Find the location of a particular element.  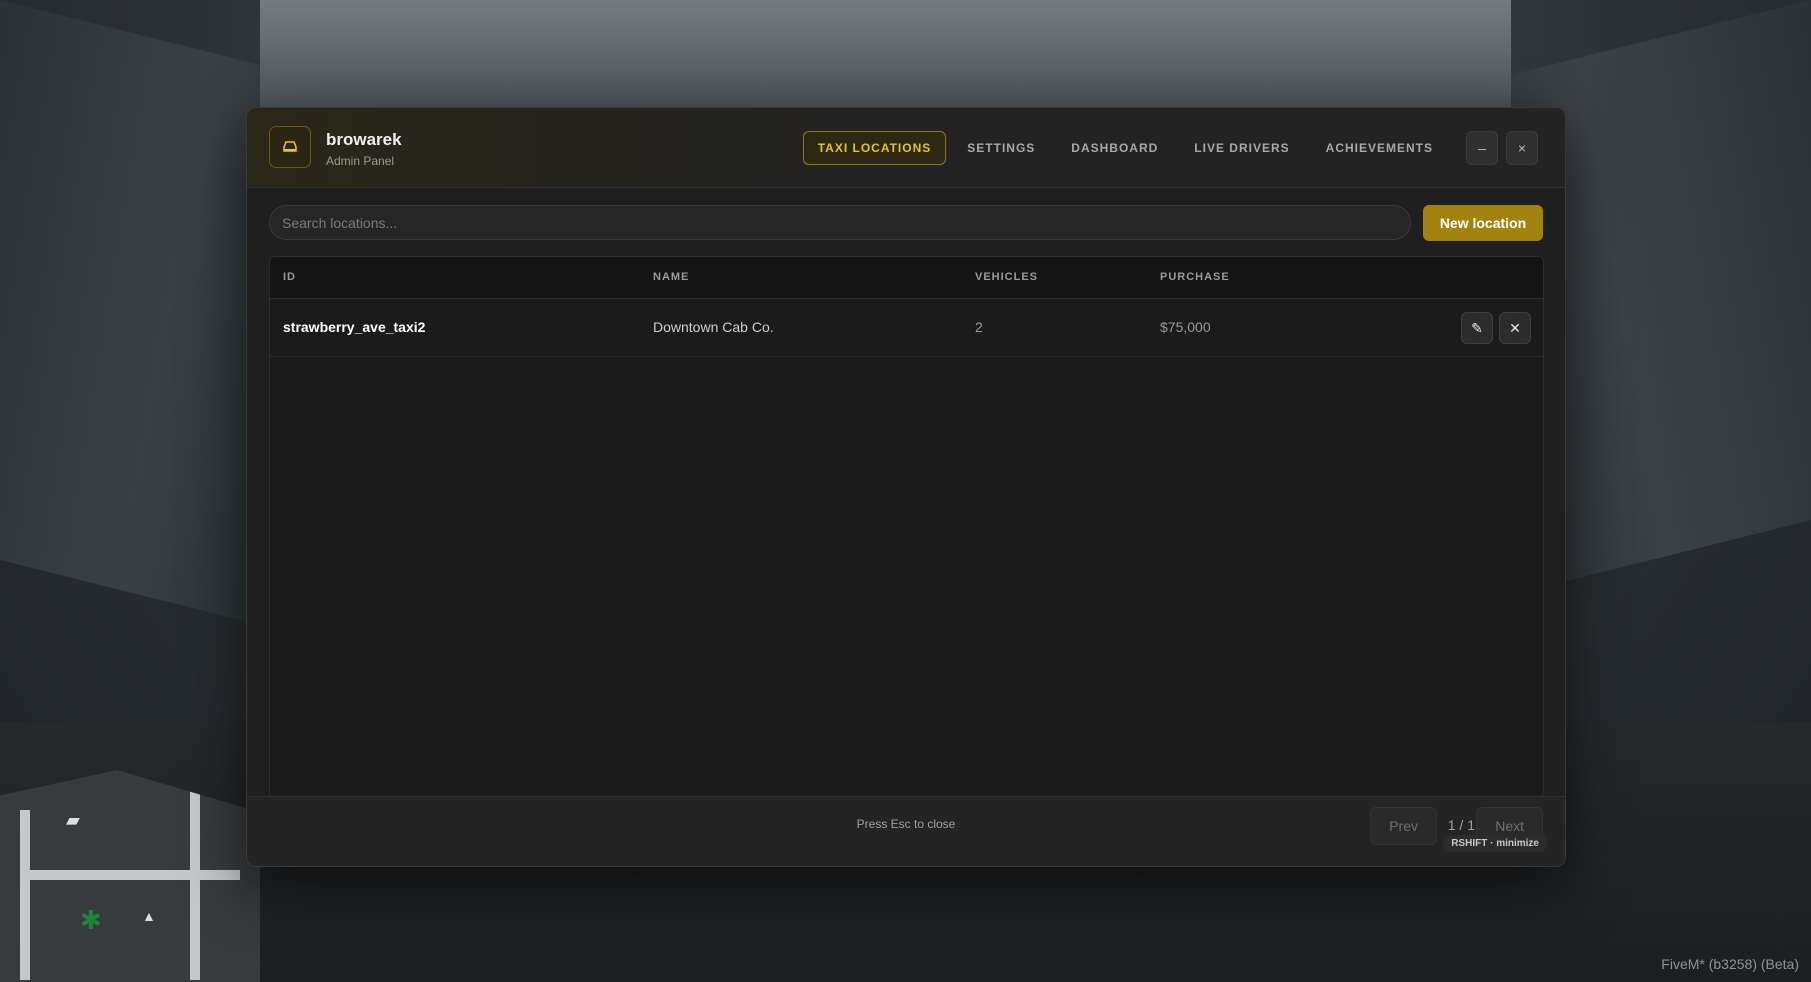

cell-name: Downtown Cab Co. is located at coordinates (713, 327).